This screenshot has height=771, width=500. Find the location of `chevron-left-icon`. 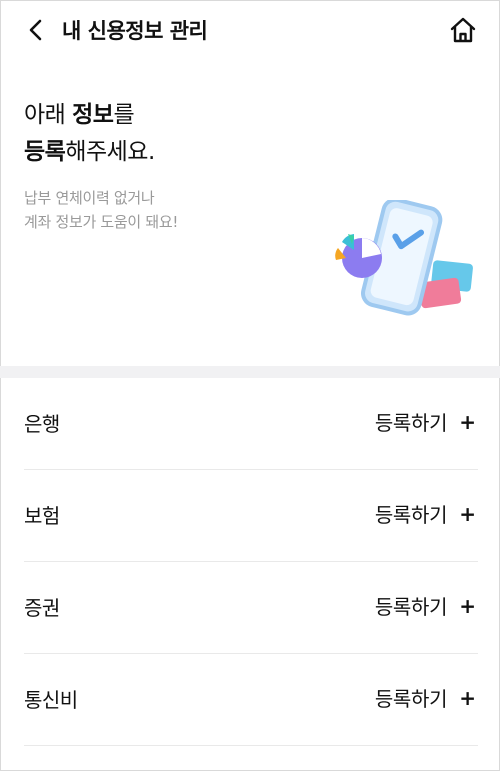

chevron-left-icon is located at coordinates (35, 30).